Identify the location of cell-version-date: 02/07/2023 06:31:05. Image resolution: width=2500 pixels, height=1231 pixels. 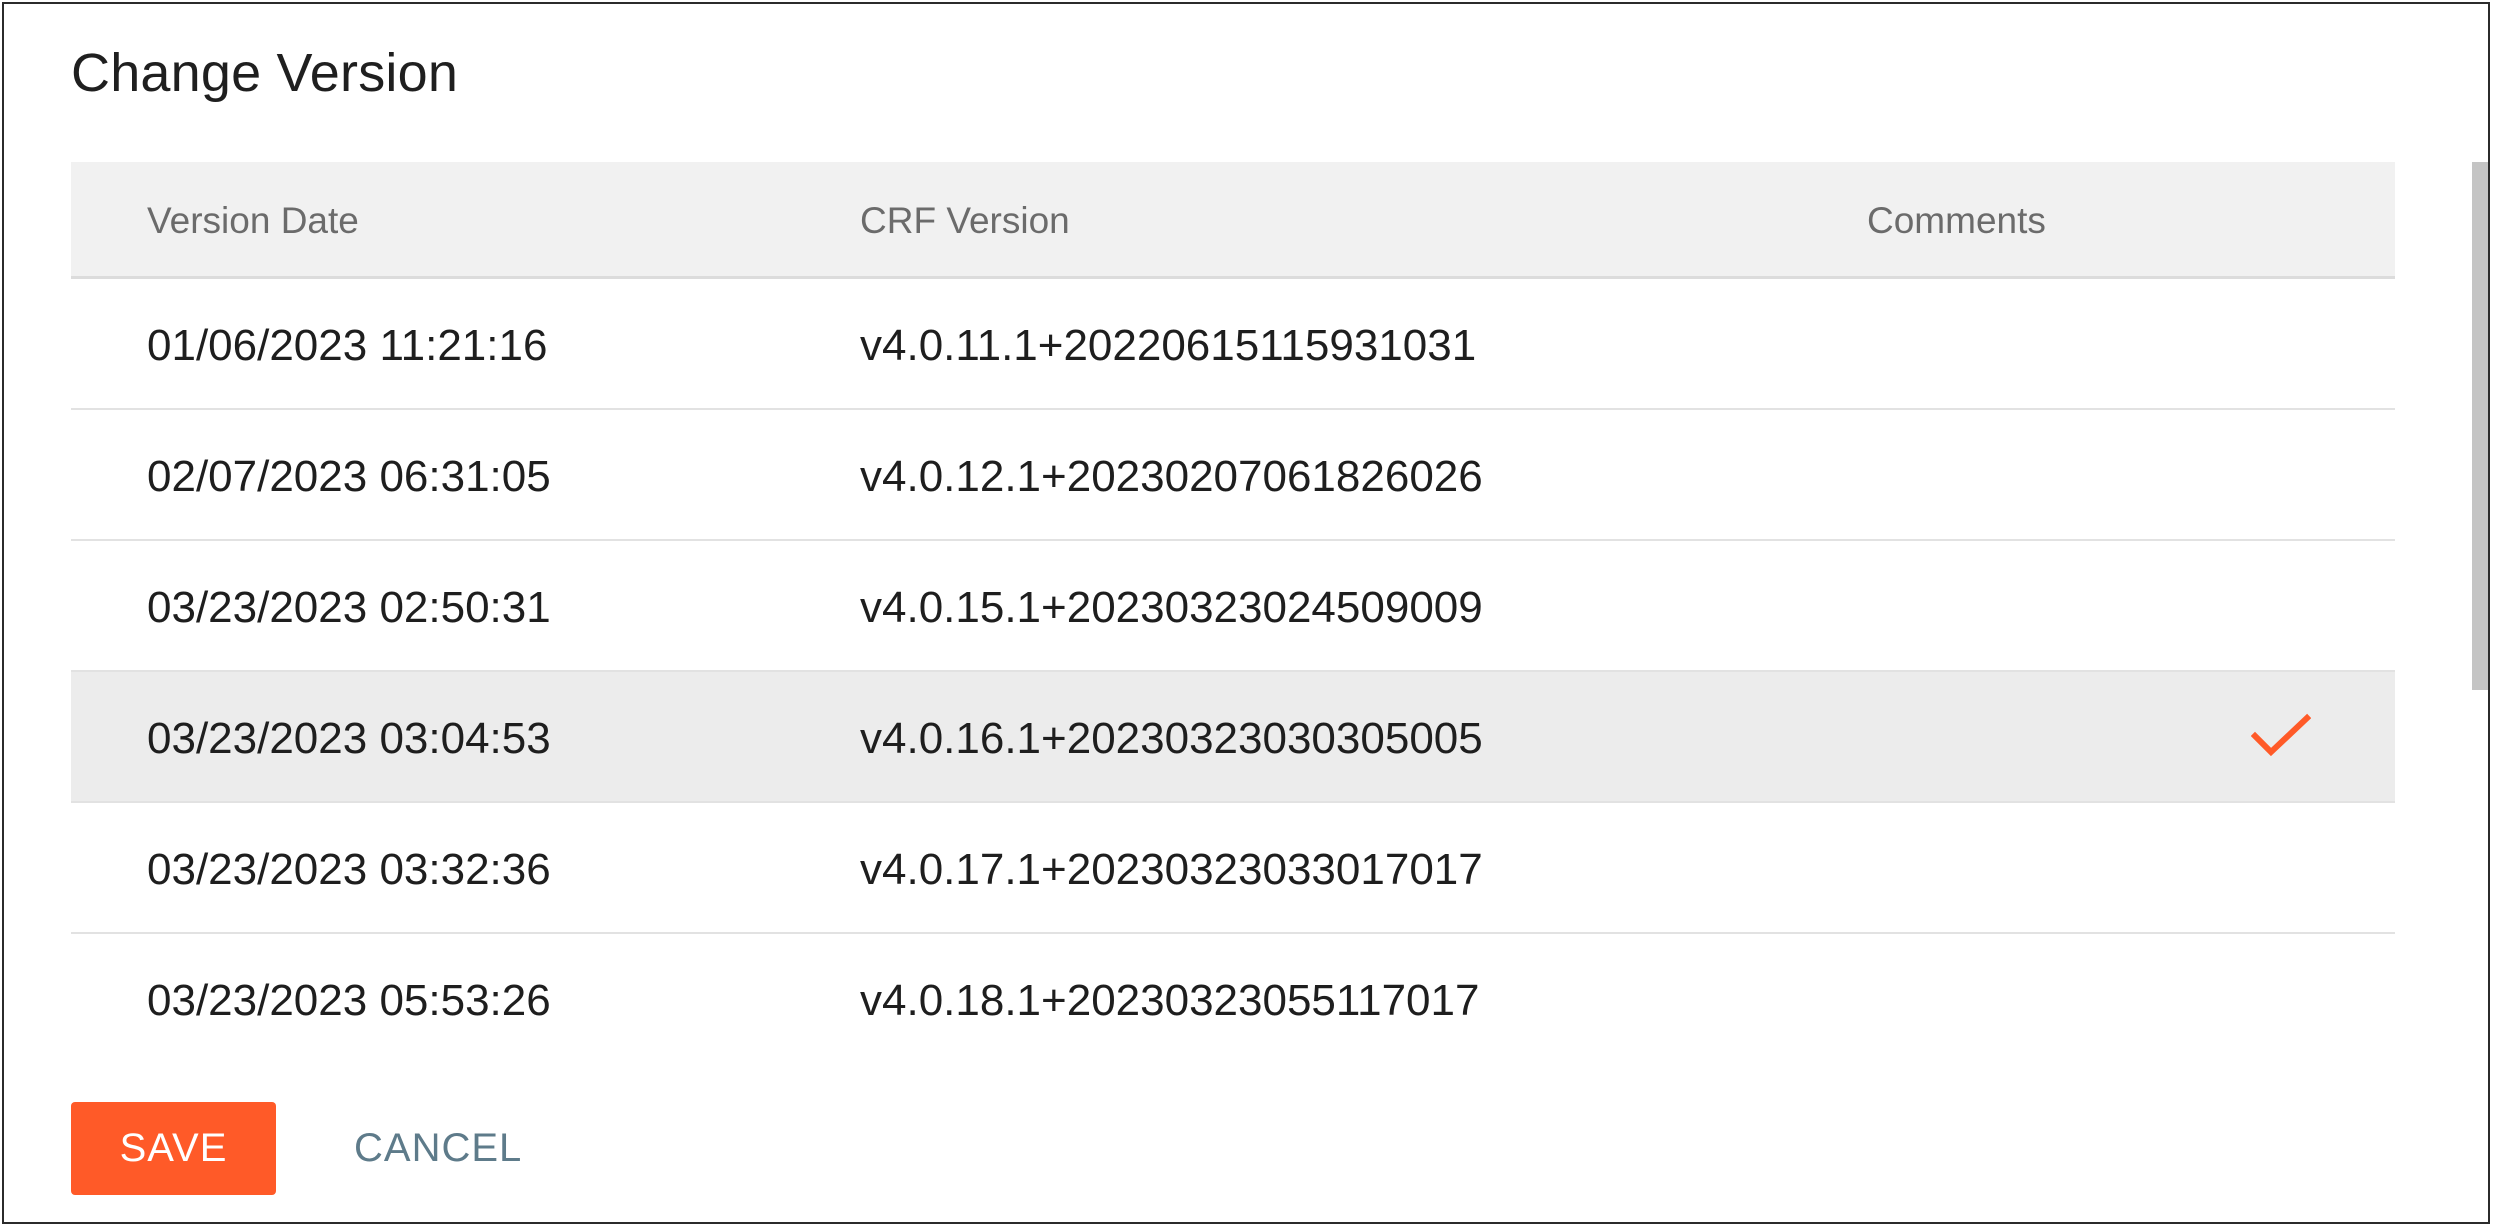
(349, 476).